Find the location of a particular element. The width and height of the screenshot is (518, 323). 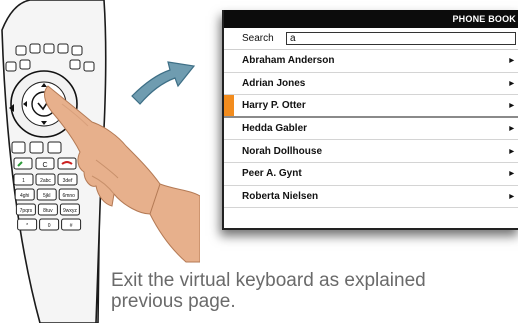

arrow-icon is located at coordinates (163, 83).